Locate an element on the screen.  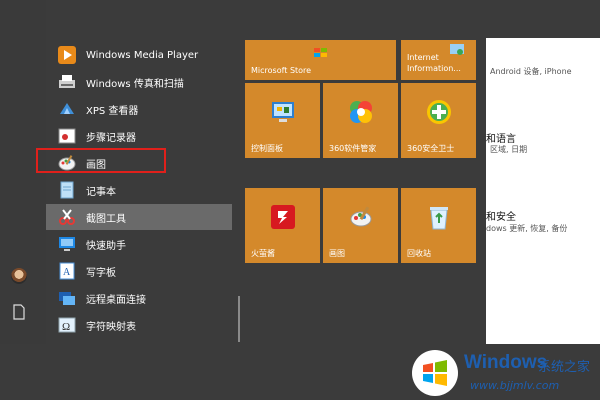
highlight-annotation is located at coordinates (101, 160).